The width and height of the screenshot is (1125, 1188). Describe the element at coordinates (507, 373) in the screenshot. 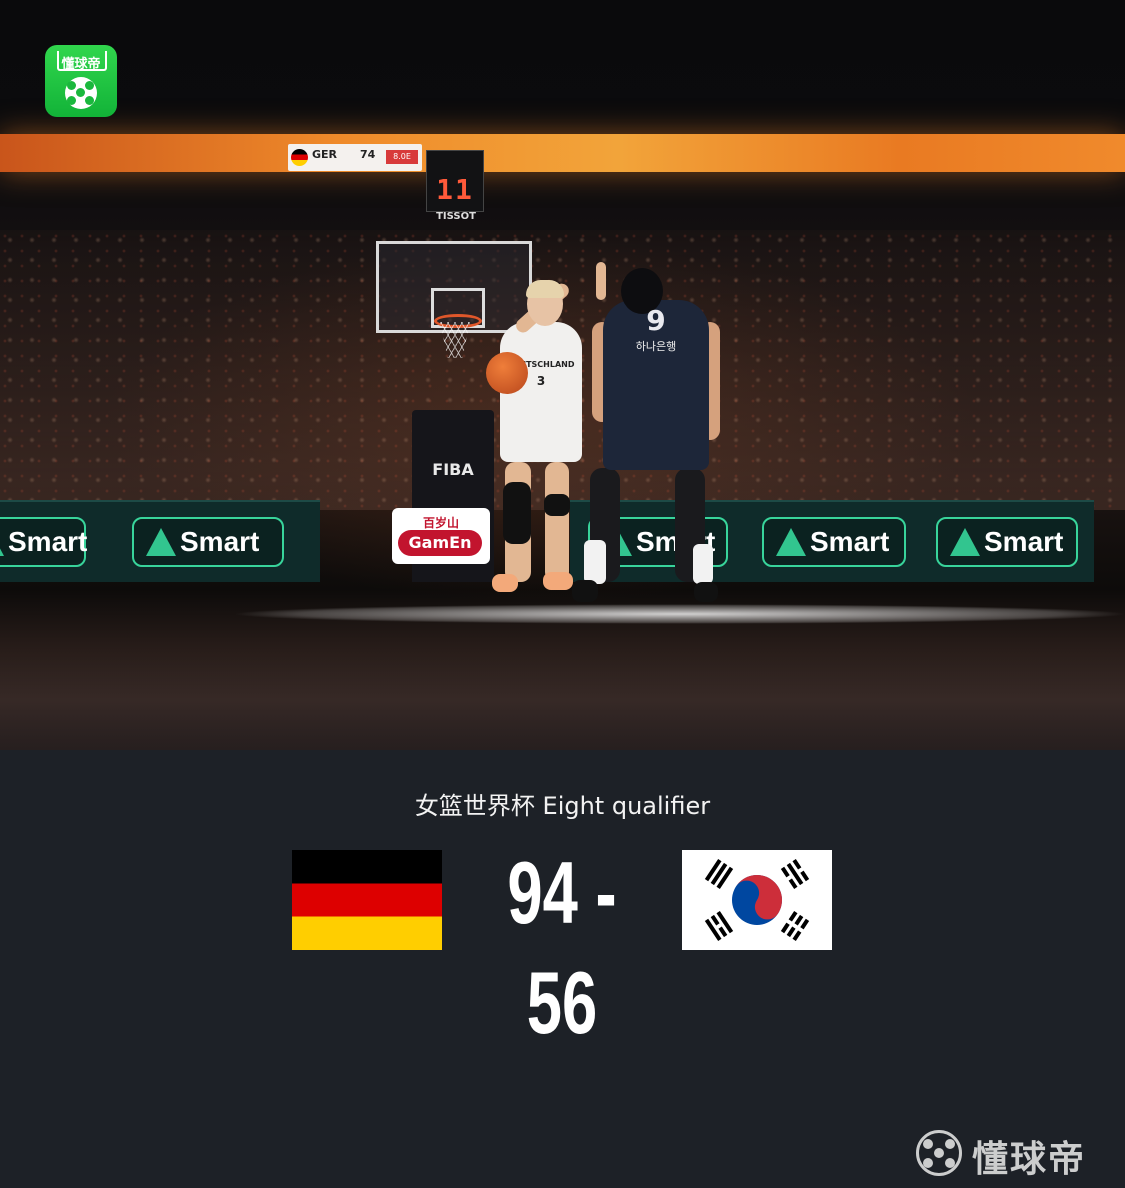

I see `basketball-icon` at that location.